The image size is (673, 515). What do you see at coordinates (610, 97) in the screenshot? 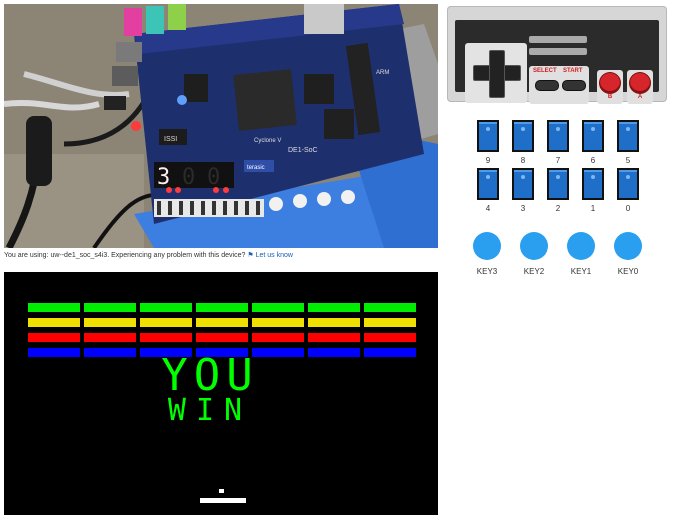
I see `b-label: B` at bounding box center [610, 97].